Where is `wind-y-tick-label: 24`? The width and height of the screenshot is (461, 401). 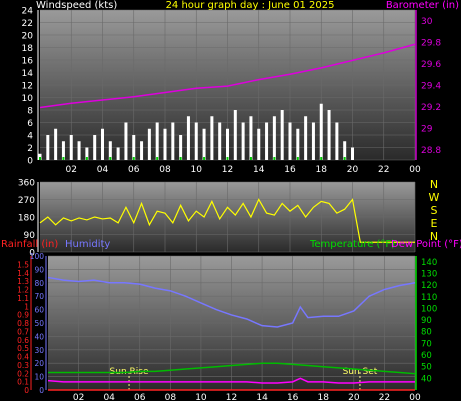
wind-y-tick-label: 24 is located at coordinates (28, 12).